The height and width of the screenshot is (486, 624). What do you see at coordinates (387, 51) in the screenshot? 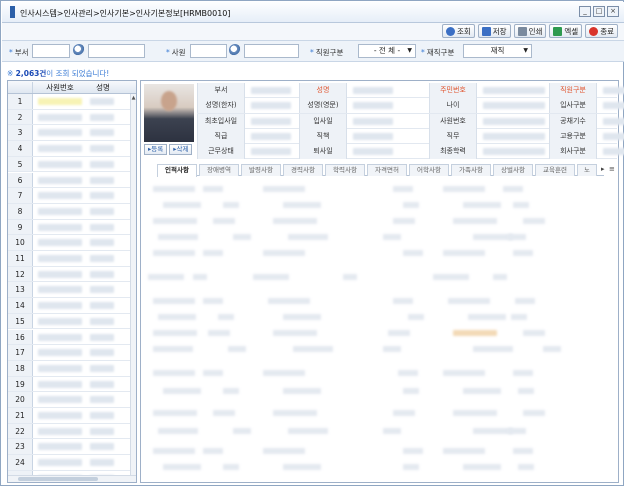
I see `jobtype-select: - 전 체 - ▼` at bounding box center [387, 51].